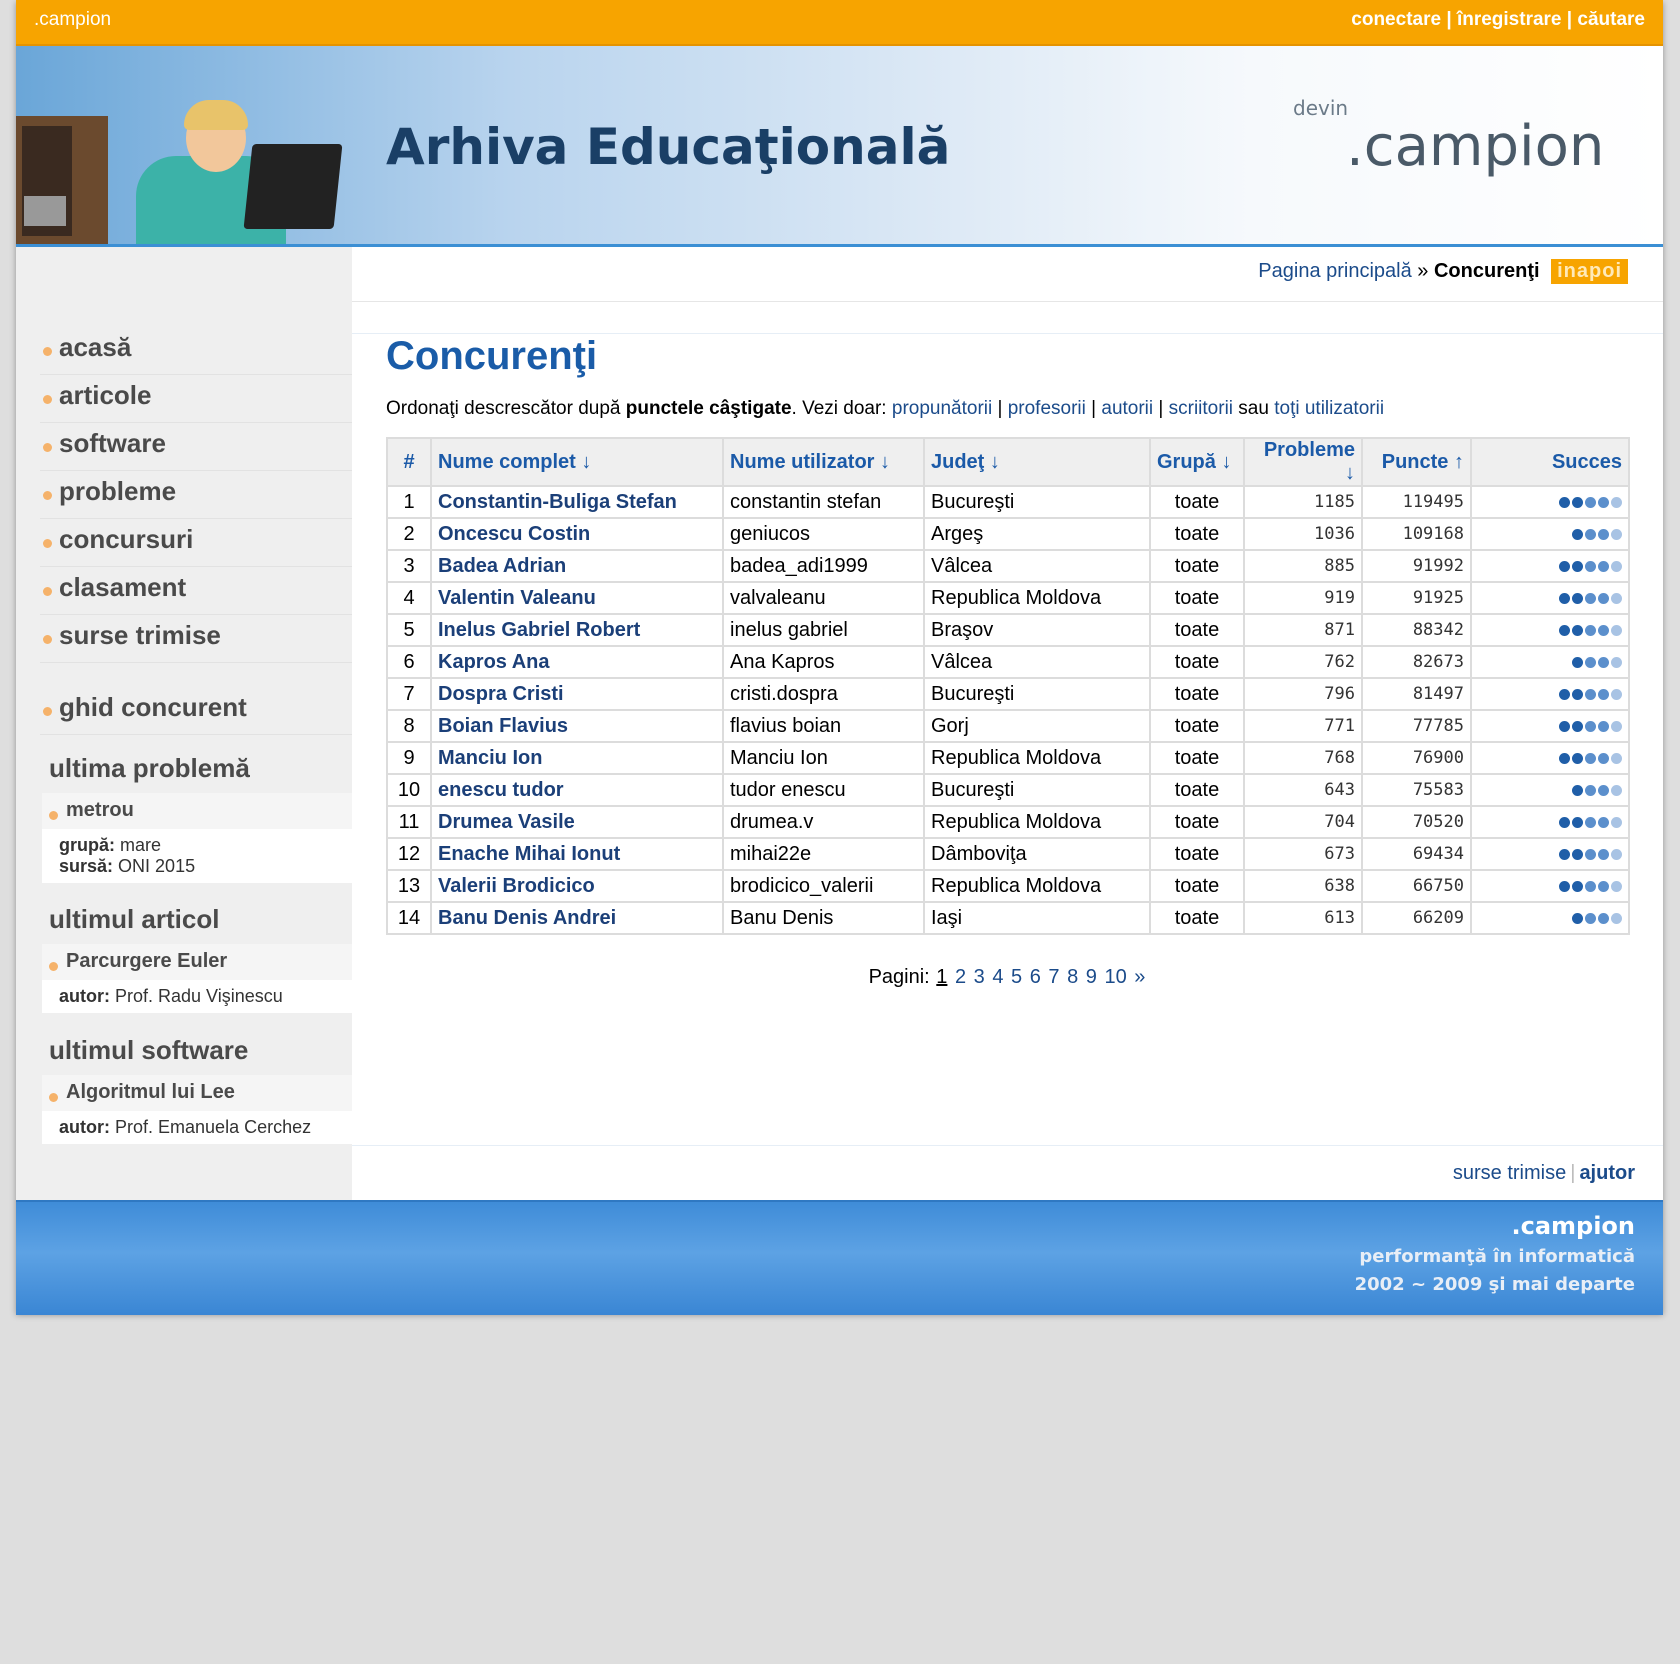  Describe the element at coordinates (1091, 977) in the screenshot. I see `page-link: 9` at that location.